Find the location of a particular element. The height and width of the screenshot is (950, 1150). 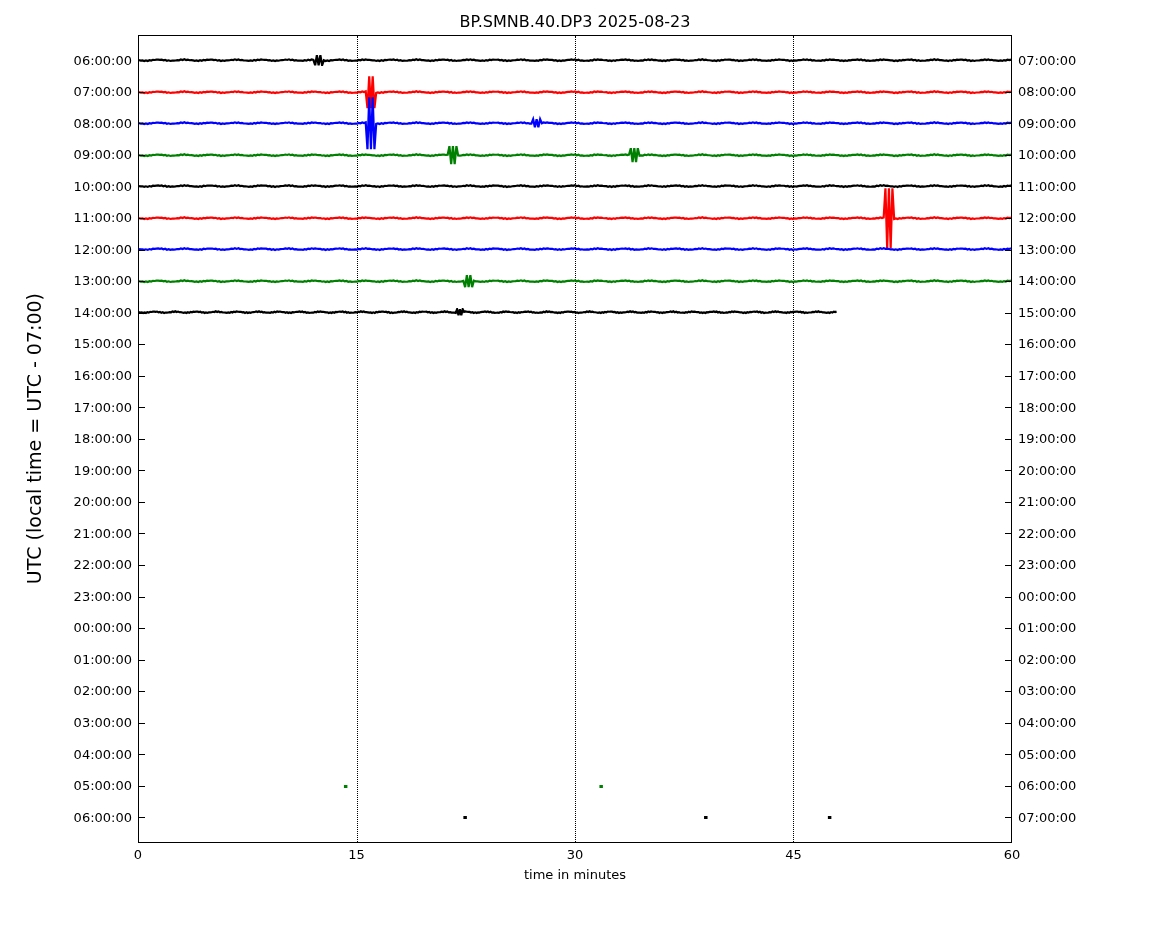

x-tick-label: 0 is located at coordinates (138, 854).